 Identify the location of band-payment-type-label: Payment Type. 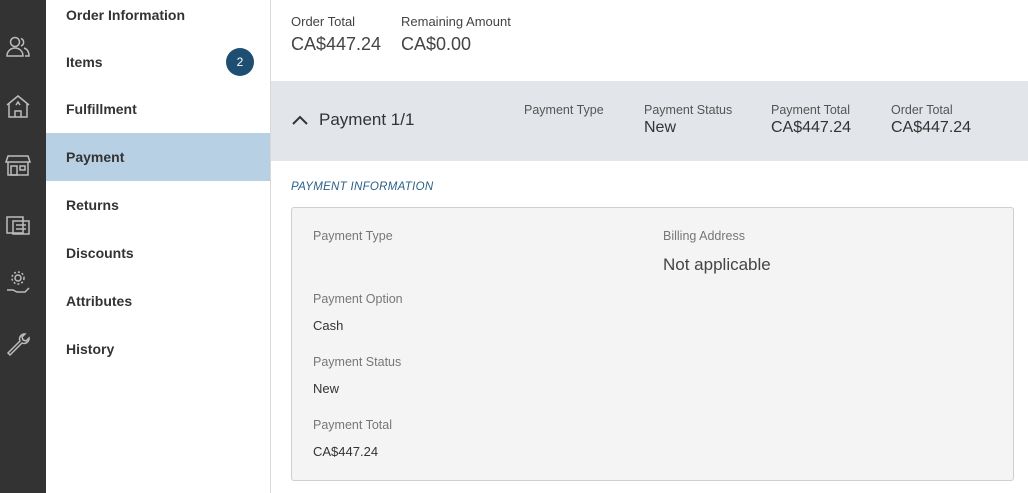
(564, 110).